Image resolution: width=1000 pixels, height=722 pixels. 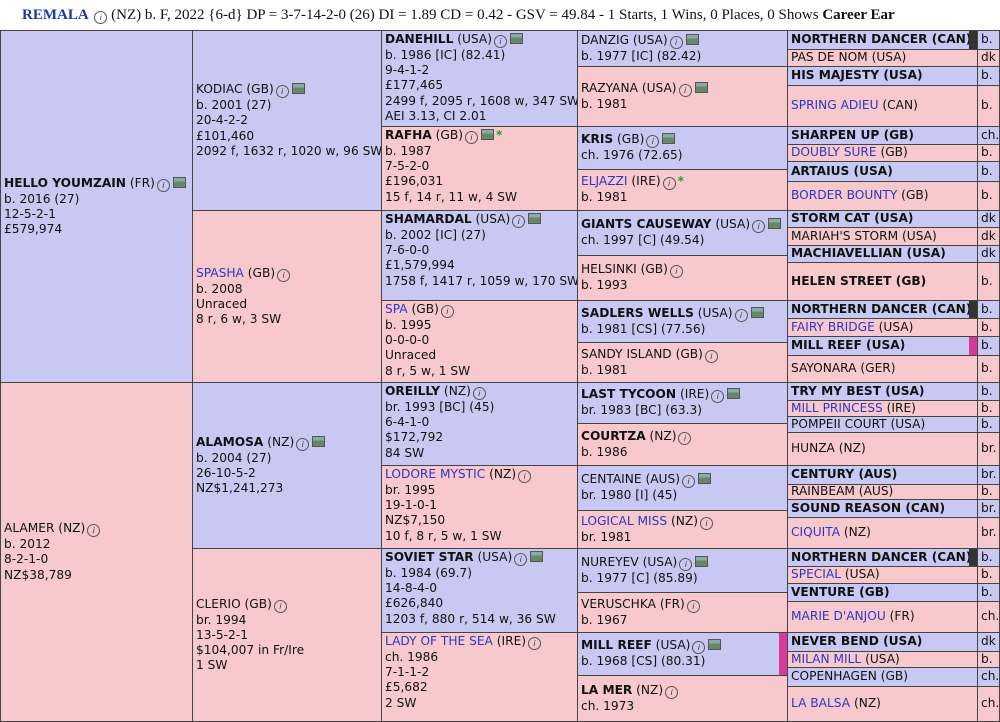 I want to click on horse-name-link: REMALA, so click(x=55, y=15).